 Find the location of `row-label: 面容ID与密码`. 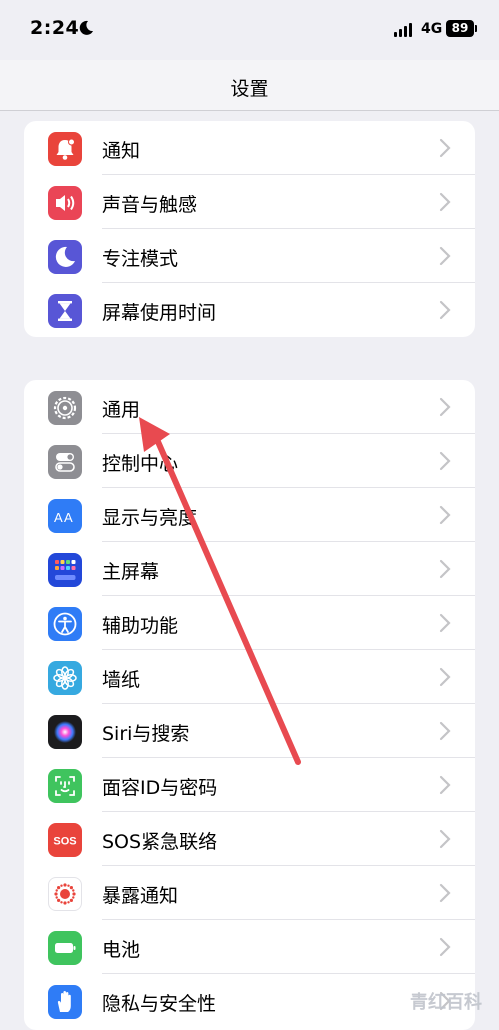

row-label: 面容ID与密码 is located at coordinates (160, 788).